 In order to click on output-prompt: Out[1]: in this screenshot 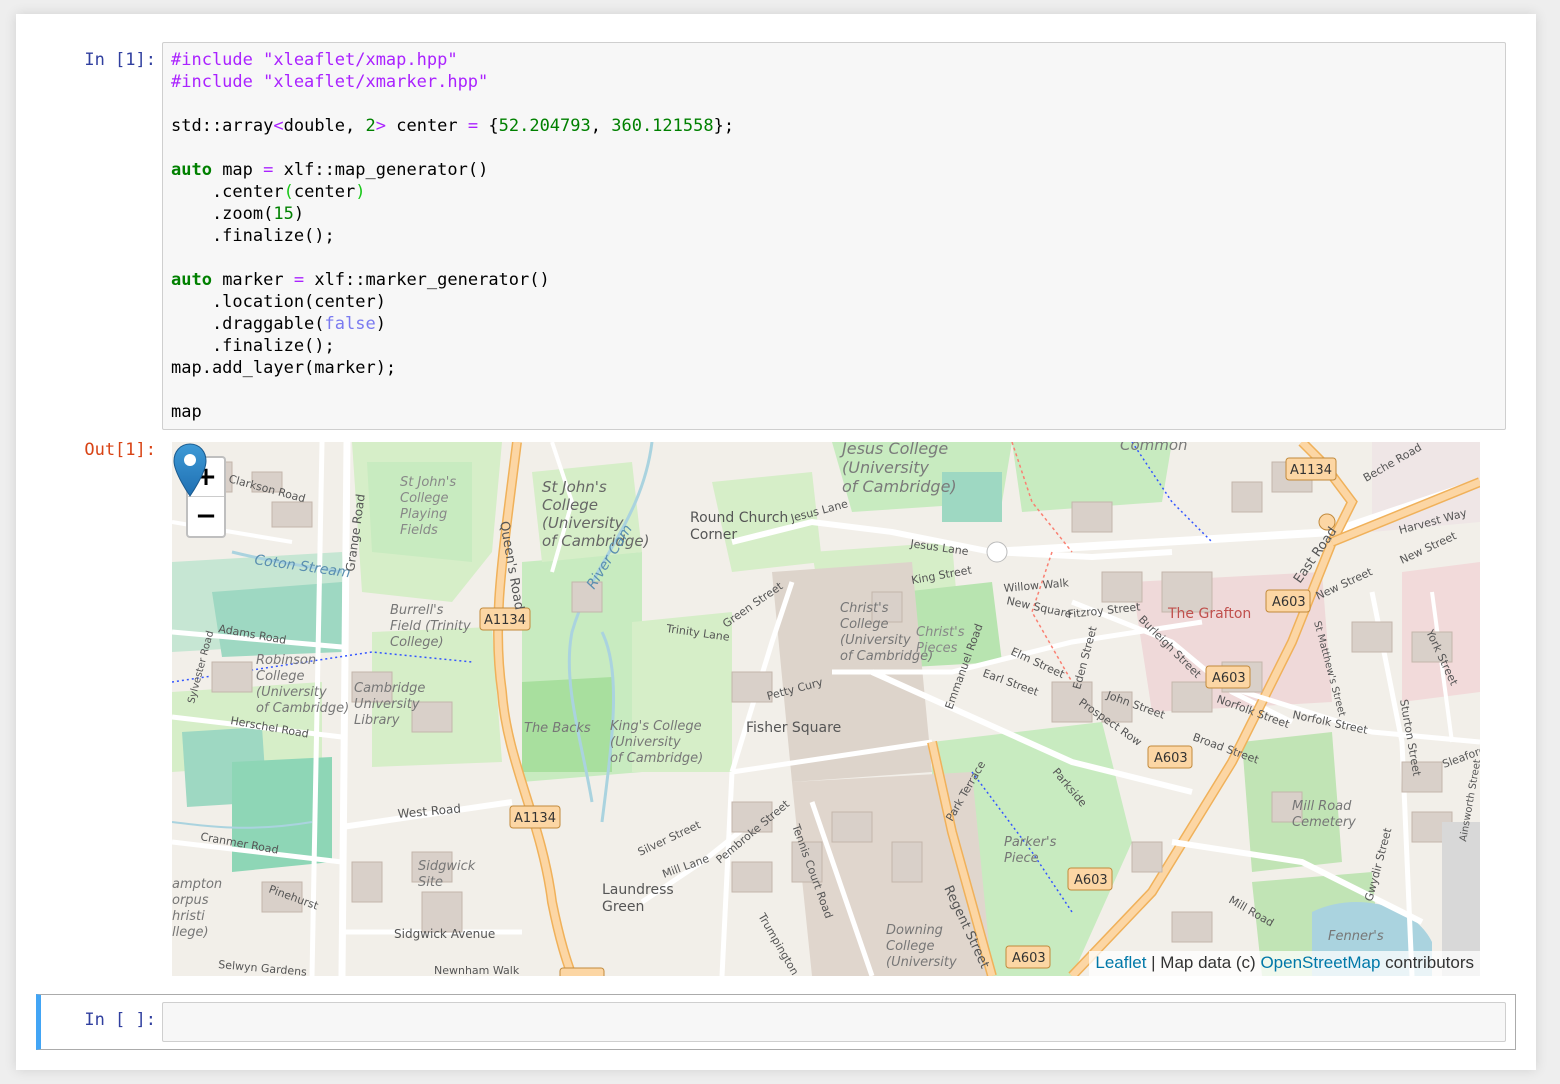, I will do `click(120, 450)`.